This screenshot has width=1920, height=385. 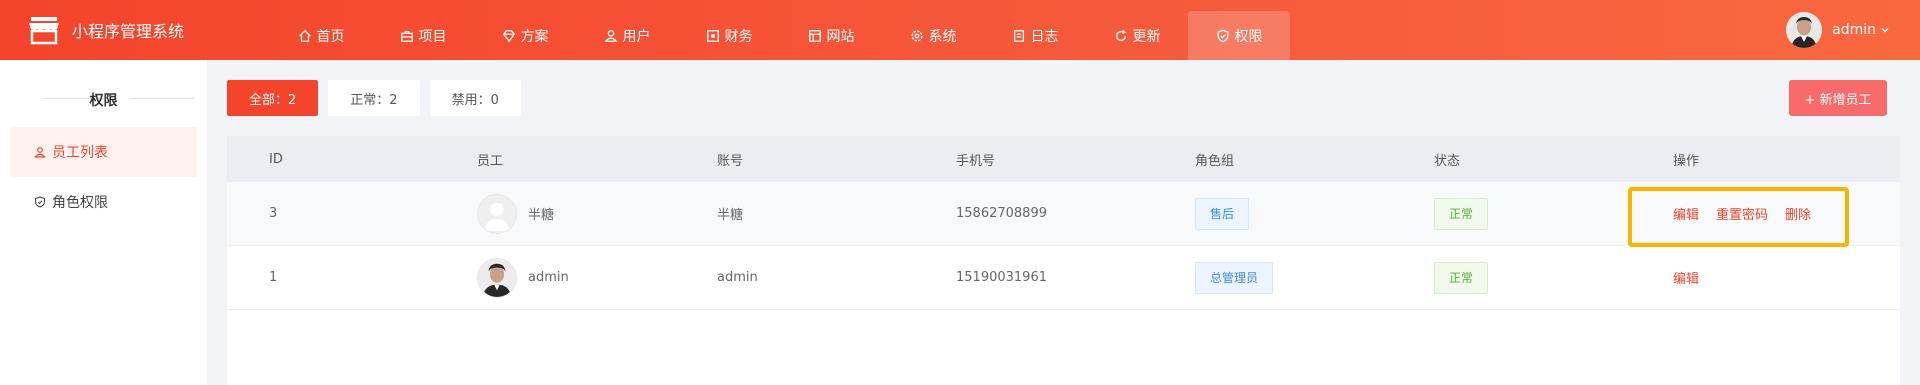 What do you see at coordinates (1001, 277) in the screenshot?
I see `employee-phone: 15190031961` at bounding box center [1001, 277].